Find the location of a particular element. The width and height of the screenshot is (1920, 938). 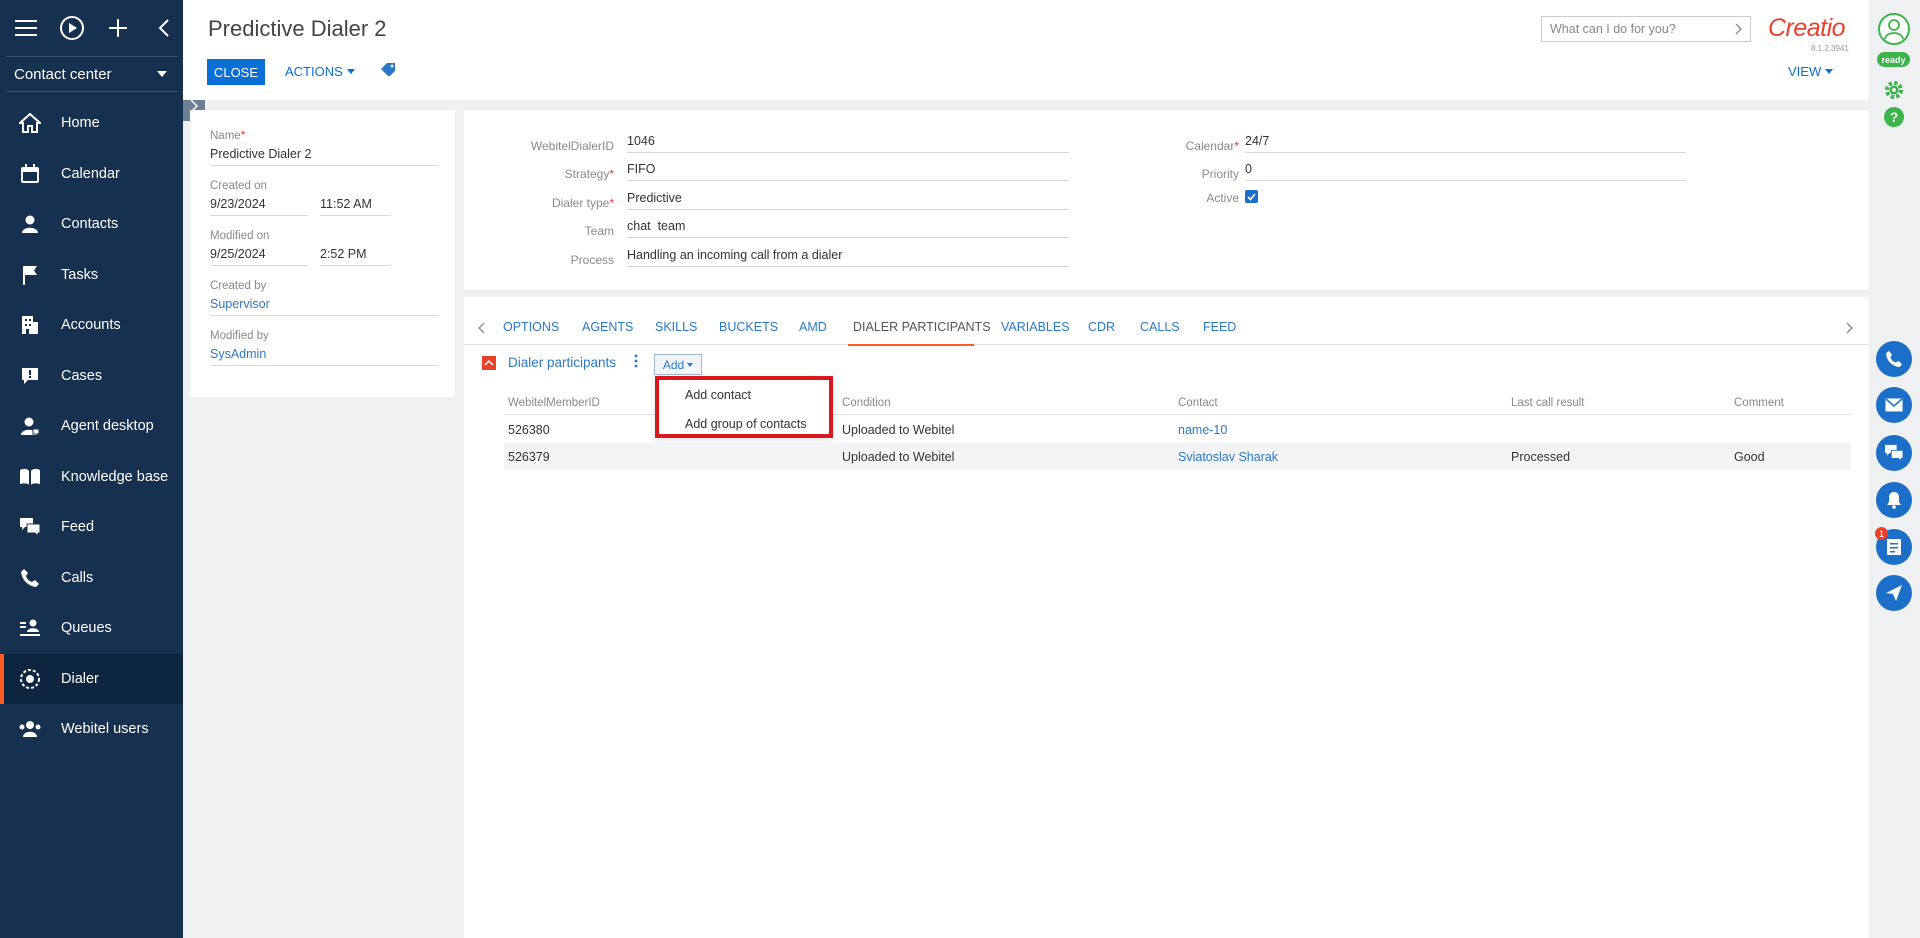

tab-skills: SKILLS is located at coordinates (676, 327).